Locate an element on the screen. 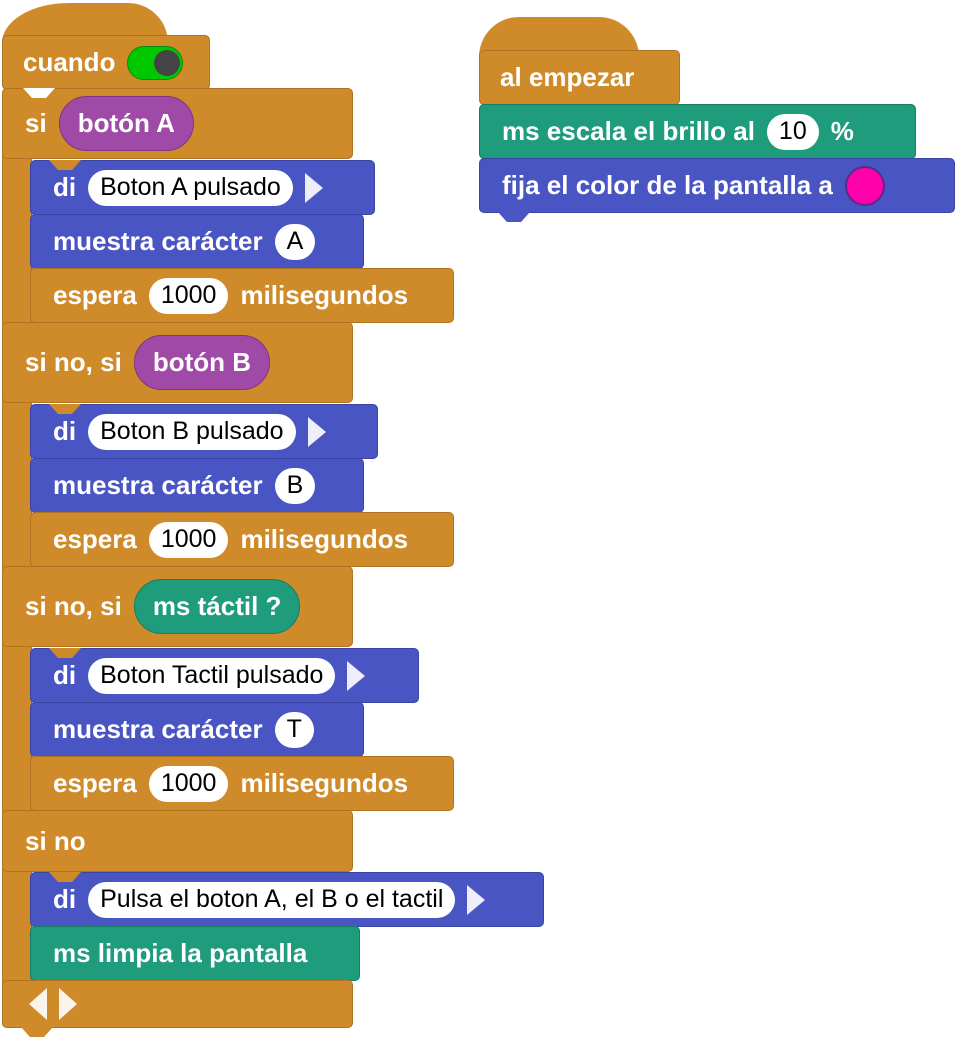  condition-touch: ms táctil ? is located at coordinates (217, 606).